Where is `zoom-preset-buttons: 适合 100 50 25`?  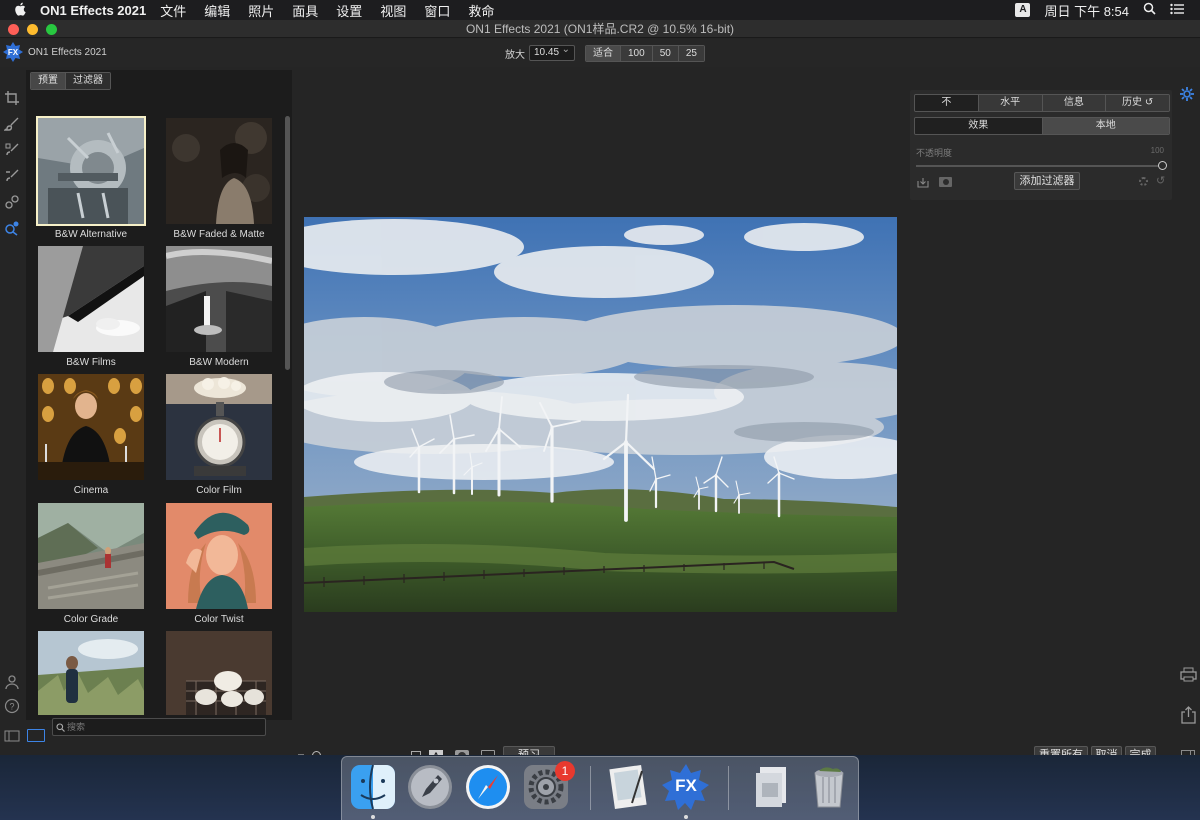
zoom-preset-buttons: 适合 100 50 25 is located at coordinates (645, 53).